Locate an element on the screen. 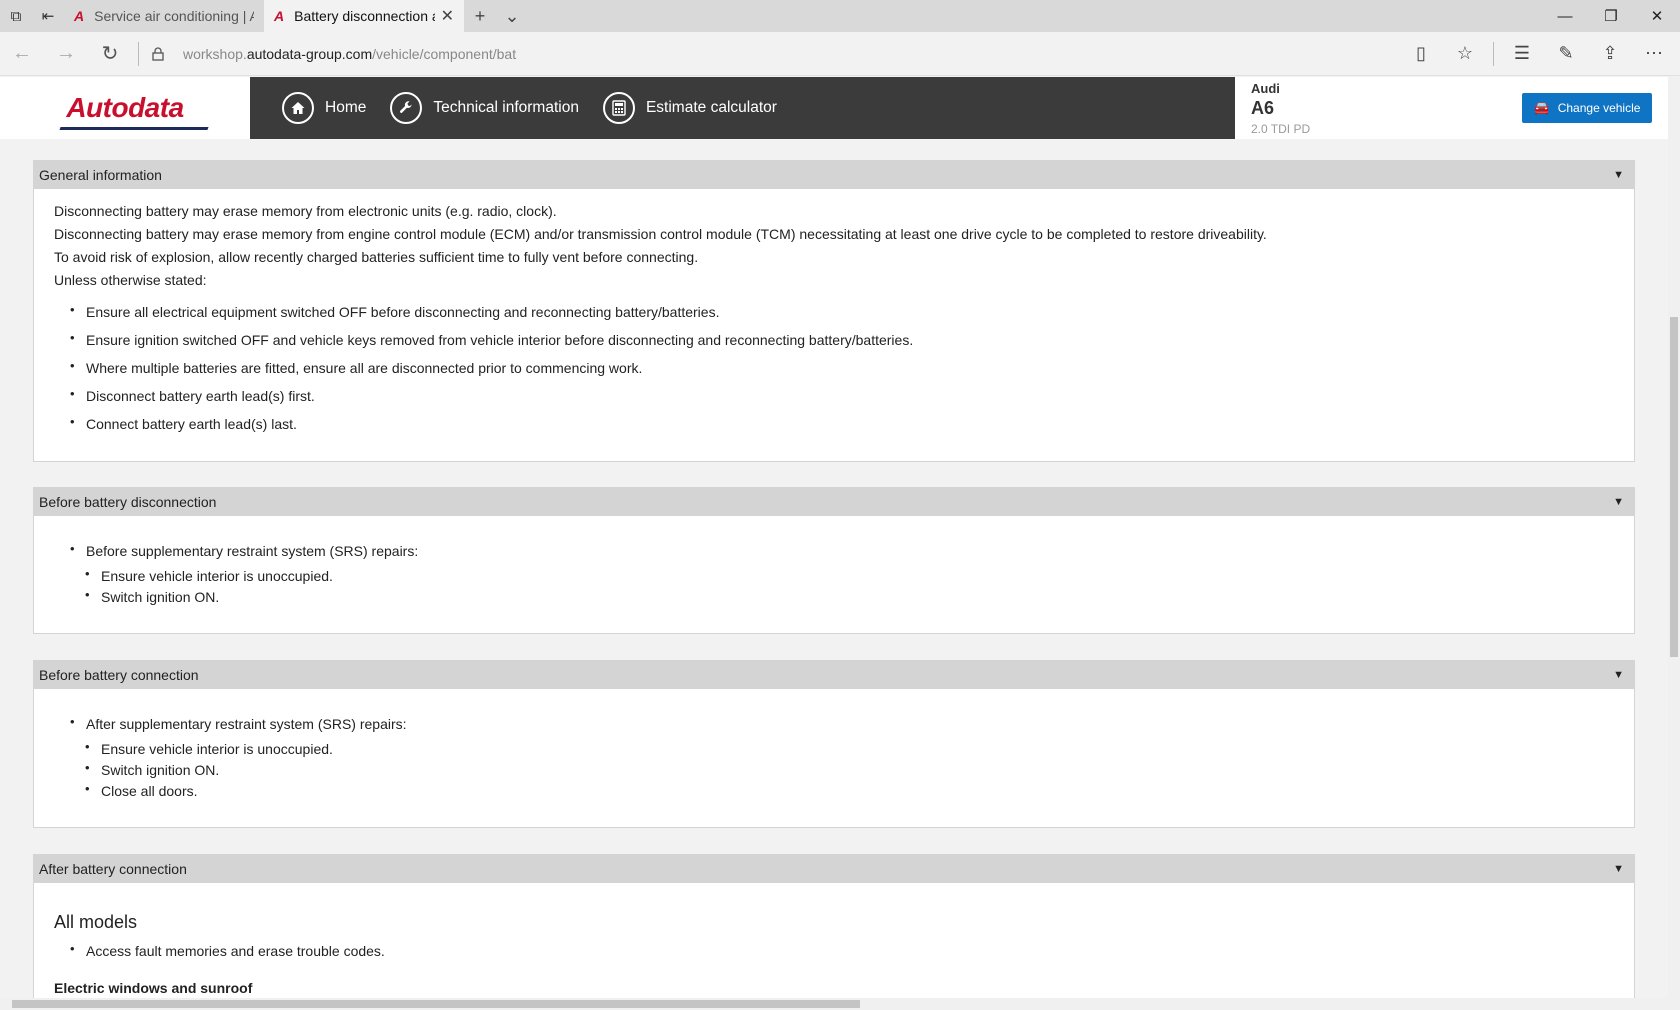  car-icon: 🚘 is located at coordinates (1541, 107).